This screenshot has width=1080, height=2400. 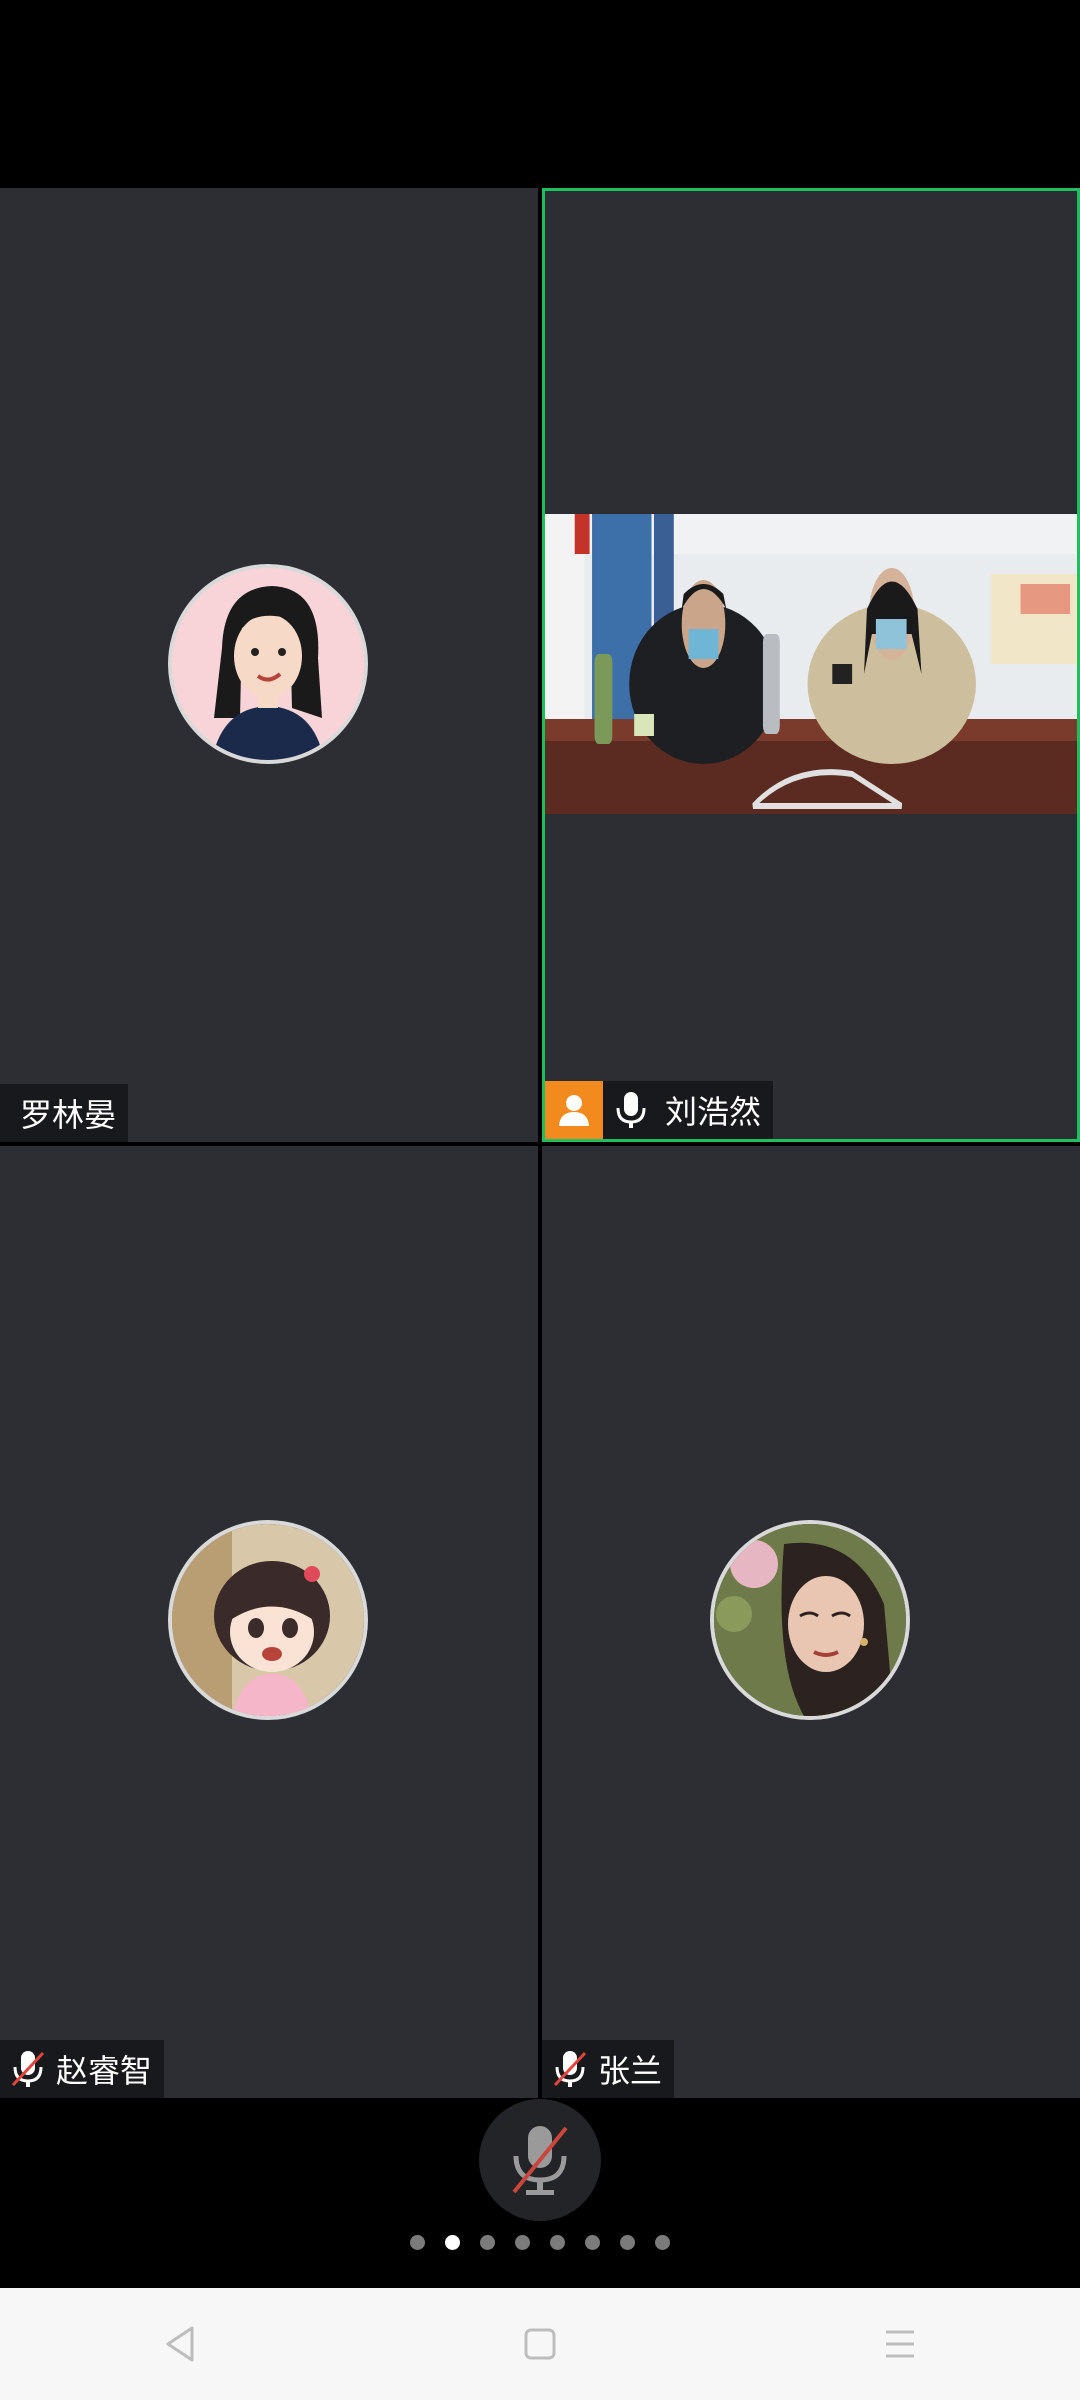 I want to click on person-icon, so click(x=574, y=1110).